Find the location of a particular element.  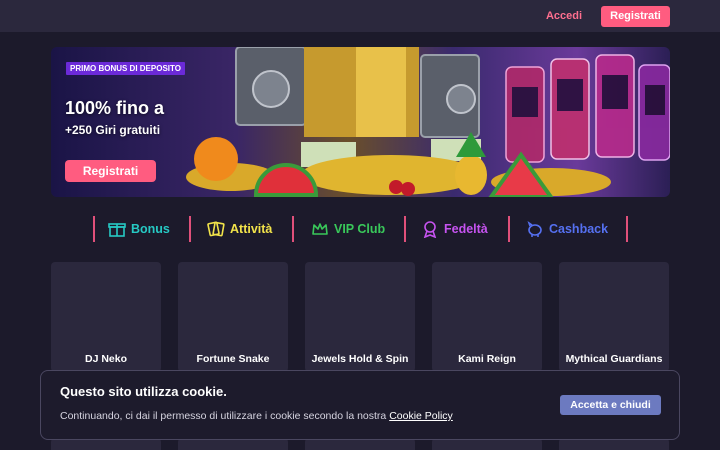

game-title: Mythical Guardians is located at coordinates (614, 359).